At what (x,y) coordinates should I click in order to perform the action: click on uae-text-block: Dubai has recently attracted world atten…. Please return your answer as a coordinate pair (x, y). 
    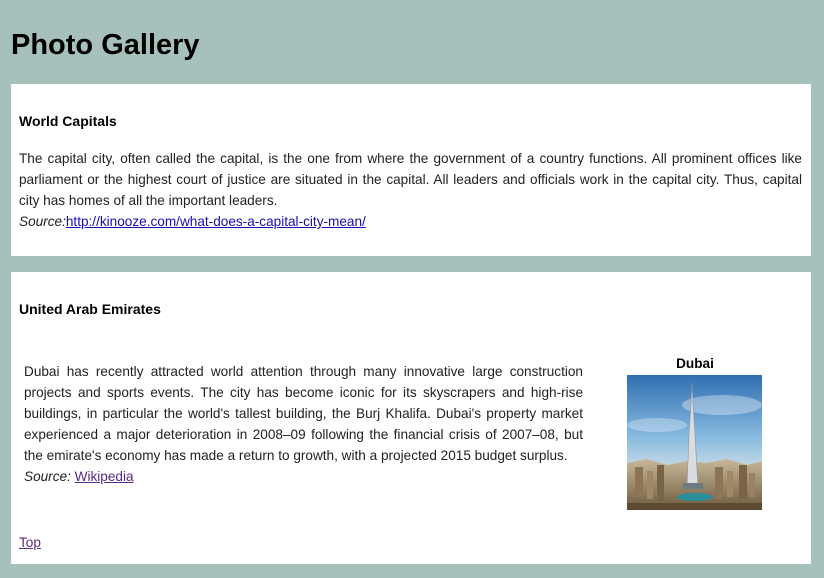
    Looking at the image, I should click on (303, 424).